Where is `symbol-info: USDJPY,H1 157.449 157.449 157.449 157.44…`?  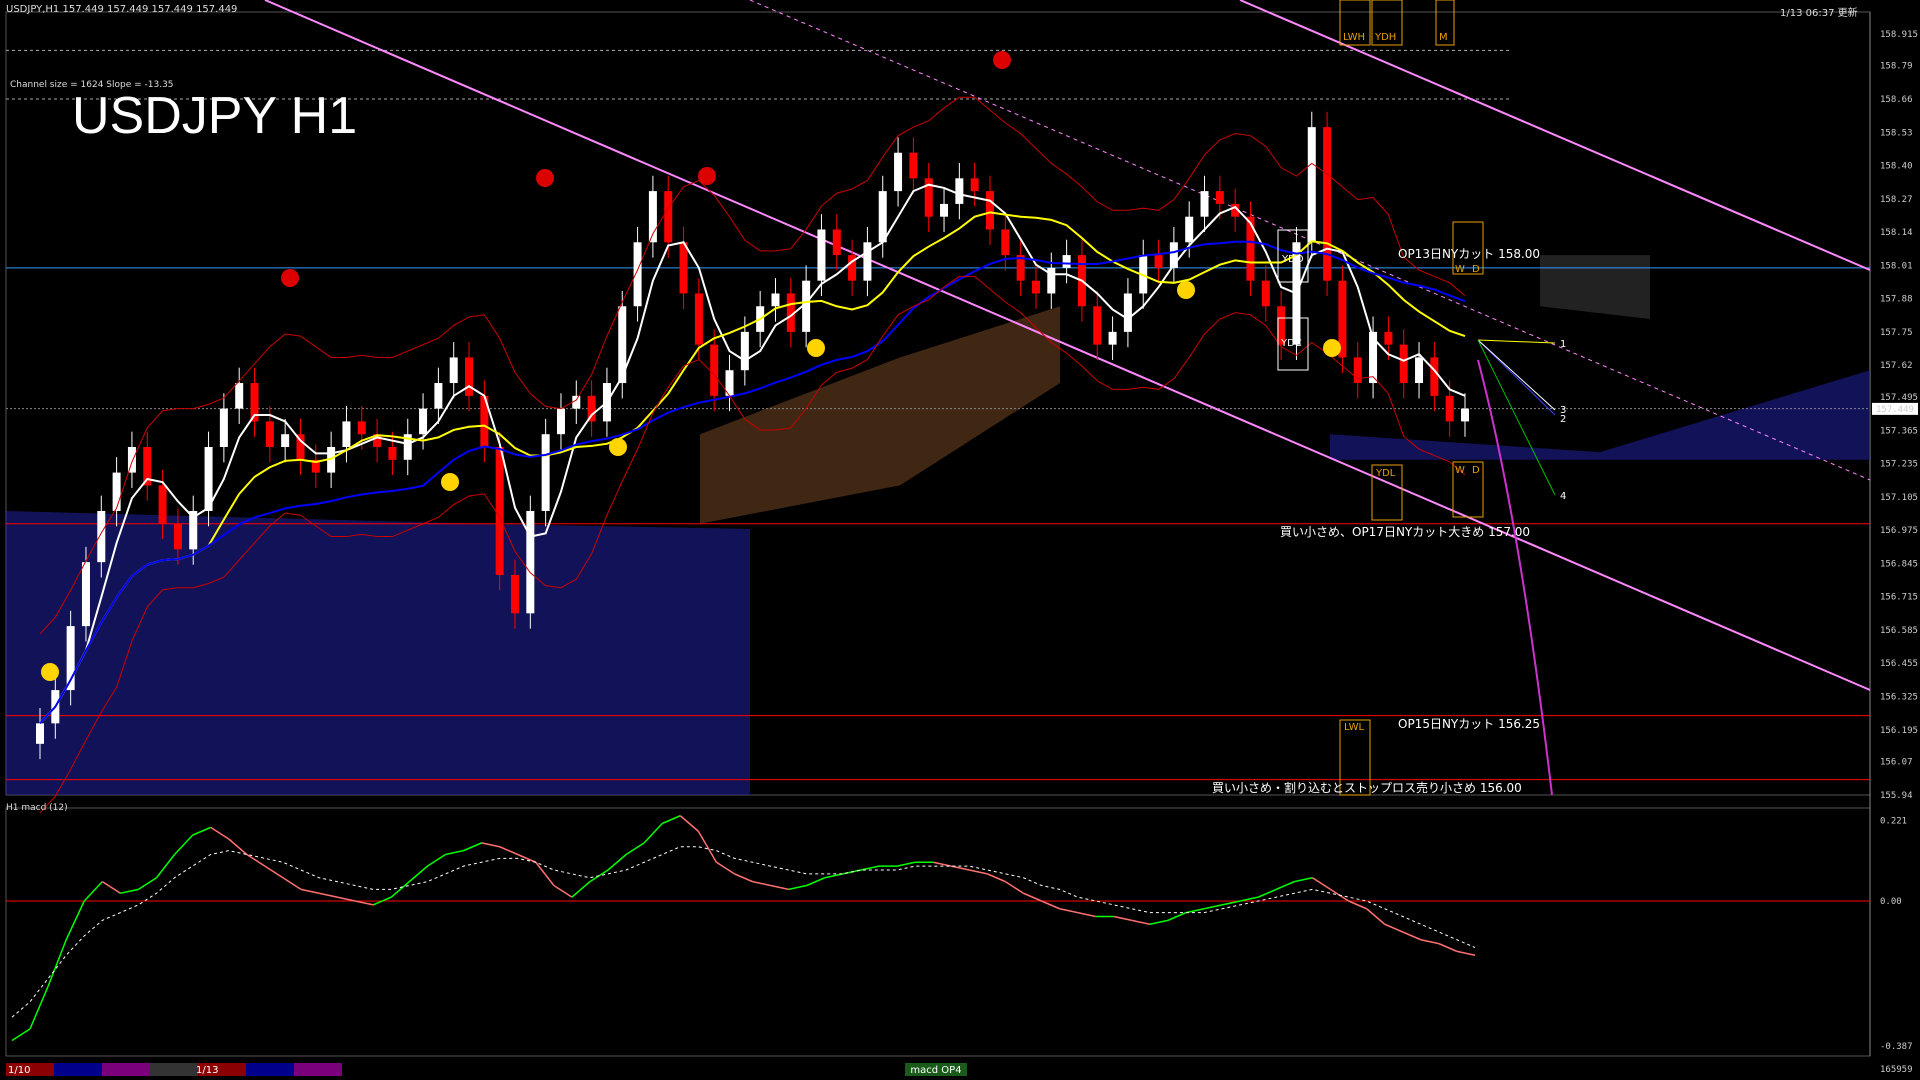
symbol-info: USDJPY,H1 157.449 157.449 157.449 157.44… is located at coordinates (122, 9).